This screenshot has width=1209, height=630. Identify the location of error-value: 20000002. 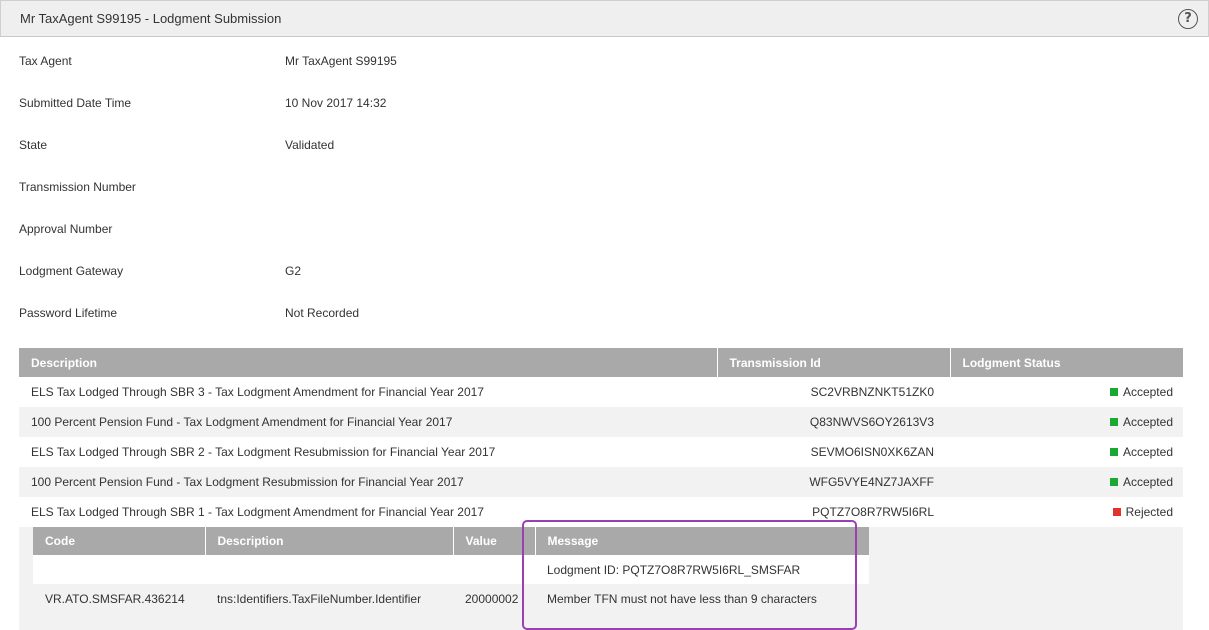
(494, 598).